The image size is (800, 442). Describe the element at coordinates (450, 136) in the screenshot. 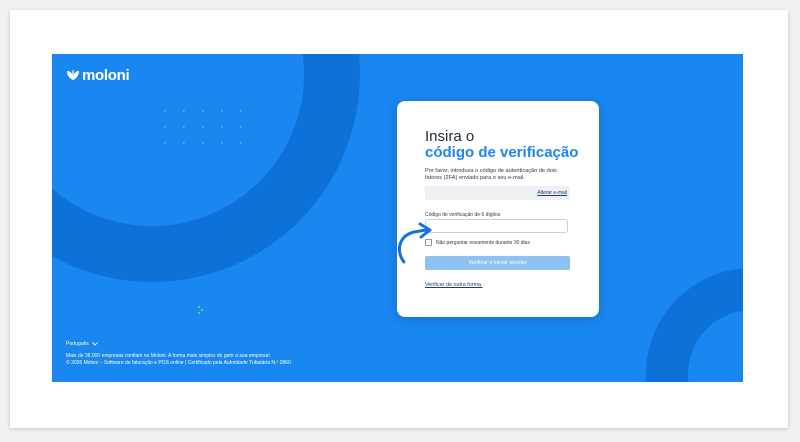

I see `page-title-line1: Insira o` at that location.